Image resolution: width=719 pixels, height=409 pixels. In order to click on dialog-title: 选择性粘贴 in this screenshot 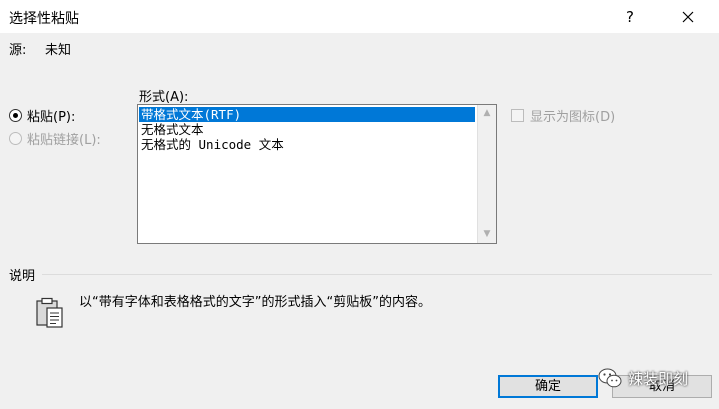, I will do `click(44, 19)`.